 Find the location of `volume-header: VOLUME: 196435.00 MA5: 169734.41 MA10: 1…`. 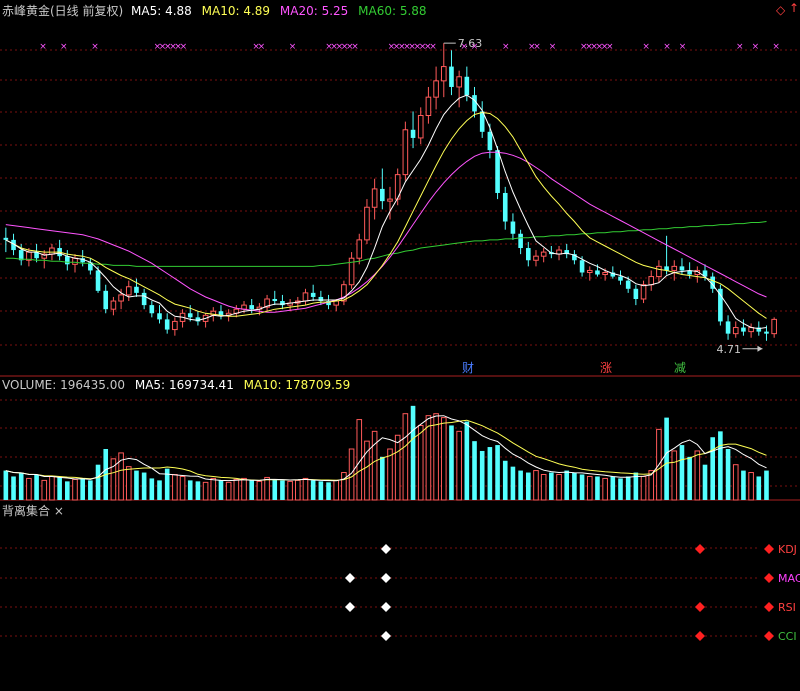

volume-header: VOLUME: 196435.00 MA5: 169734.41 MA10: 1… is located at coordinates (176, 385).